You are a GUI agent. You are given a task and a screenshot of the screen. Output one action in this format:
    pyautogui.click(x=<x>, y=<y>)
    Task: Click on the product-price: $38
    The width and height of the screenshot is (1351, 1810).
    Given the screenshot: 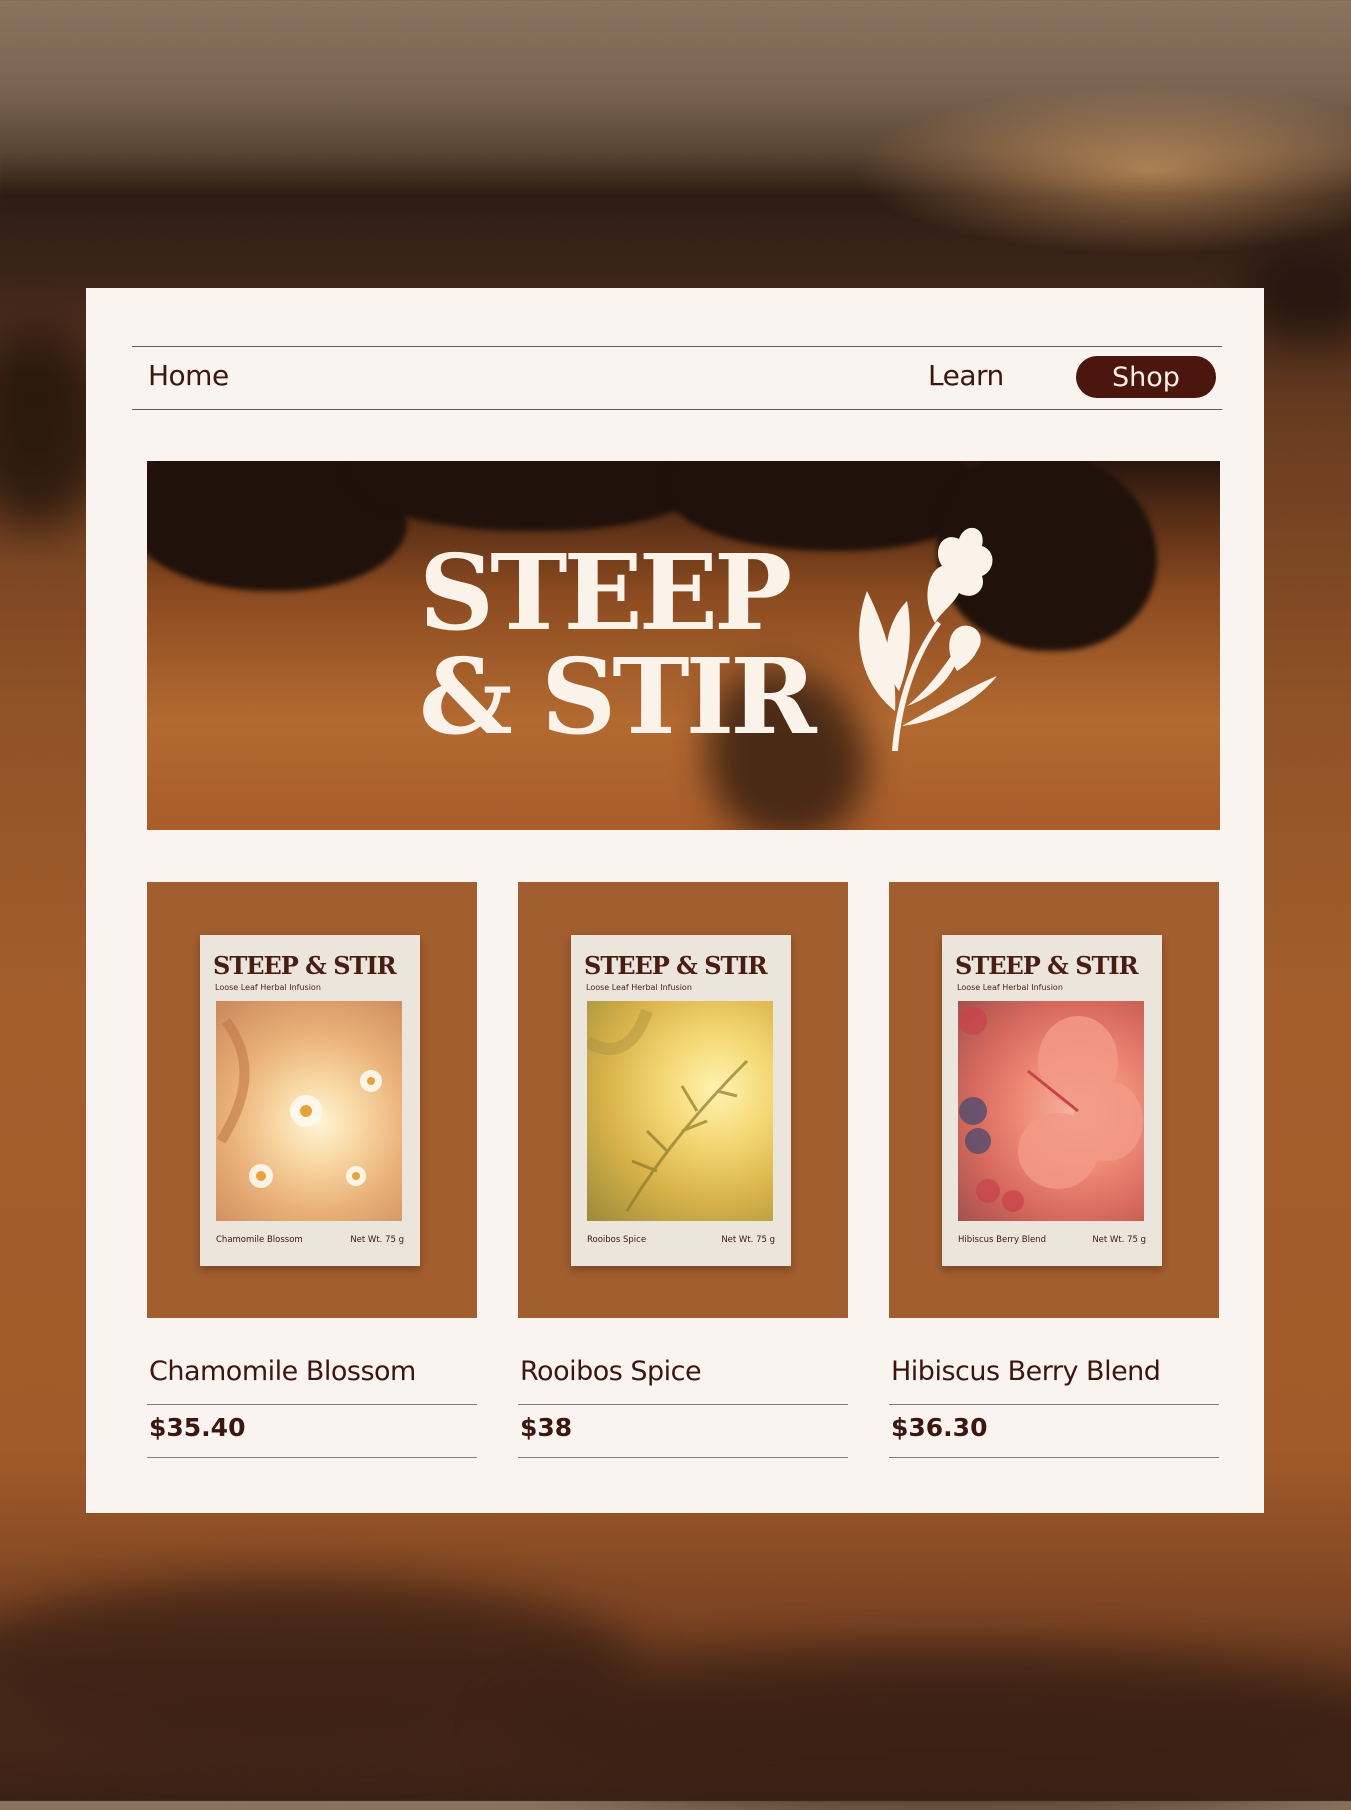 What is the action you would take?
    pyautogui.click(x=683, y=1435)
    